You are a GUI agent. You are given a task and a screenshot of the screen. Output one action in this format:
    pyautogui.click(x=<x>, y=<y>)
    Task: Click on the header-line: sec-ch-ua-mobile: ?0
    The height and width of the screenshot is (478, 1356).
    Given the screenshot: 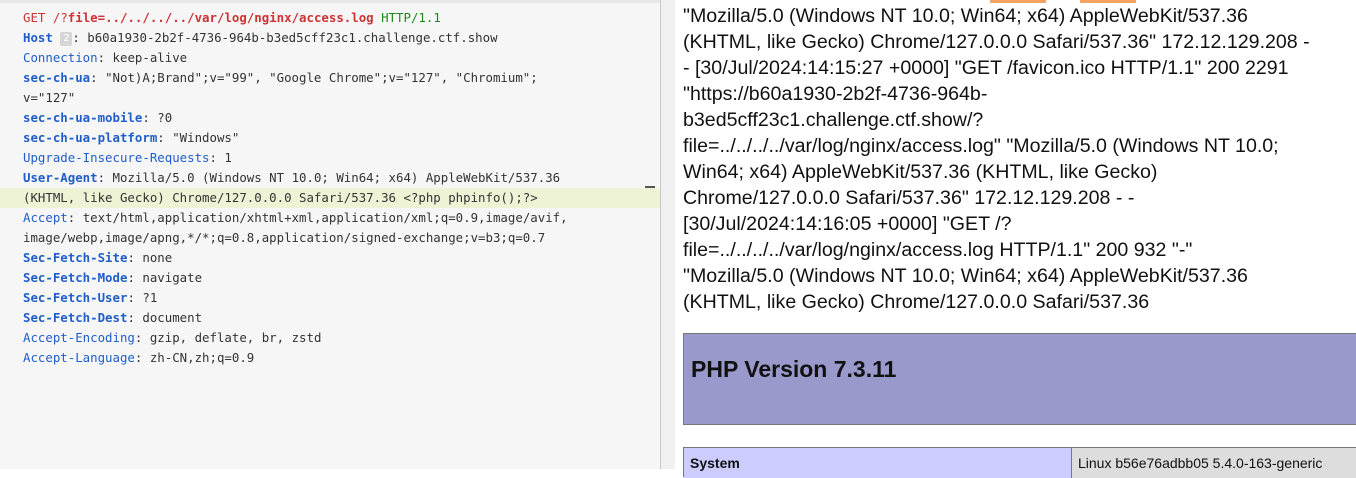 What is the action you would take?
    pyautogui.click(x=341, y=118)
    